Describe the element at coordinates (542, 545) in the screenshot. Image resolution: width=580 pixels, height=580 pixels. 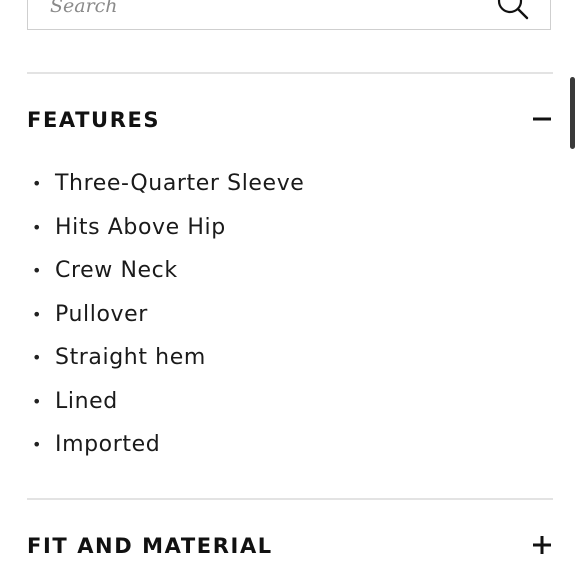
I see `plus-icon` at that location.